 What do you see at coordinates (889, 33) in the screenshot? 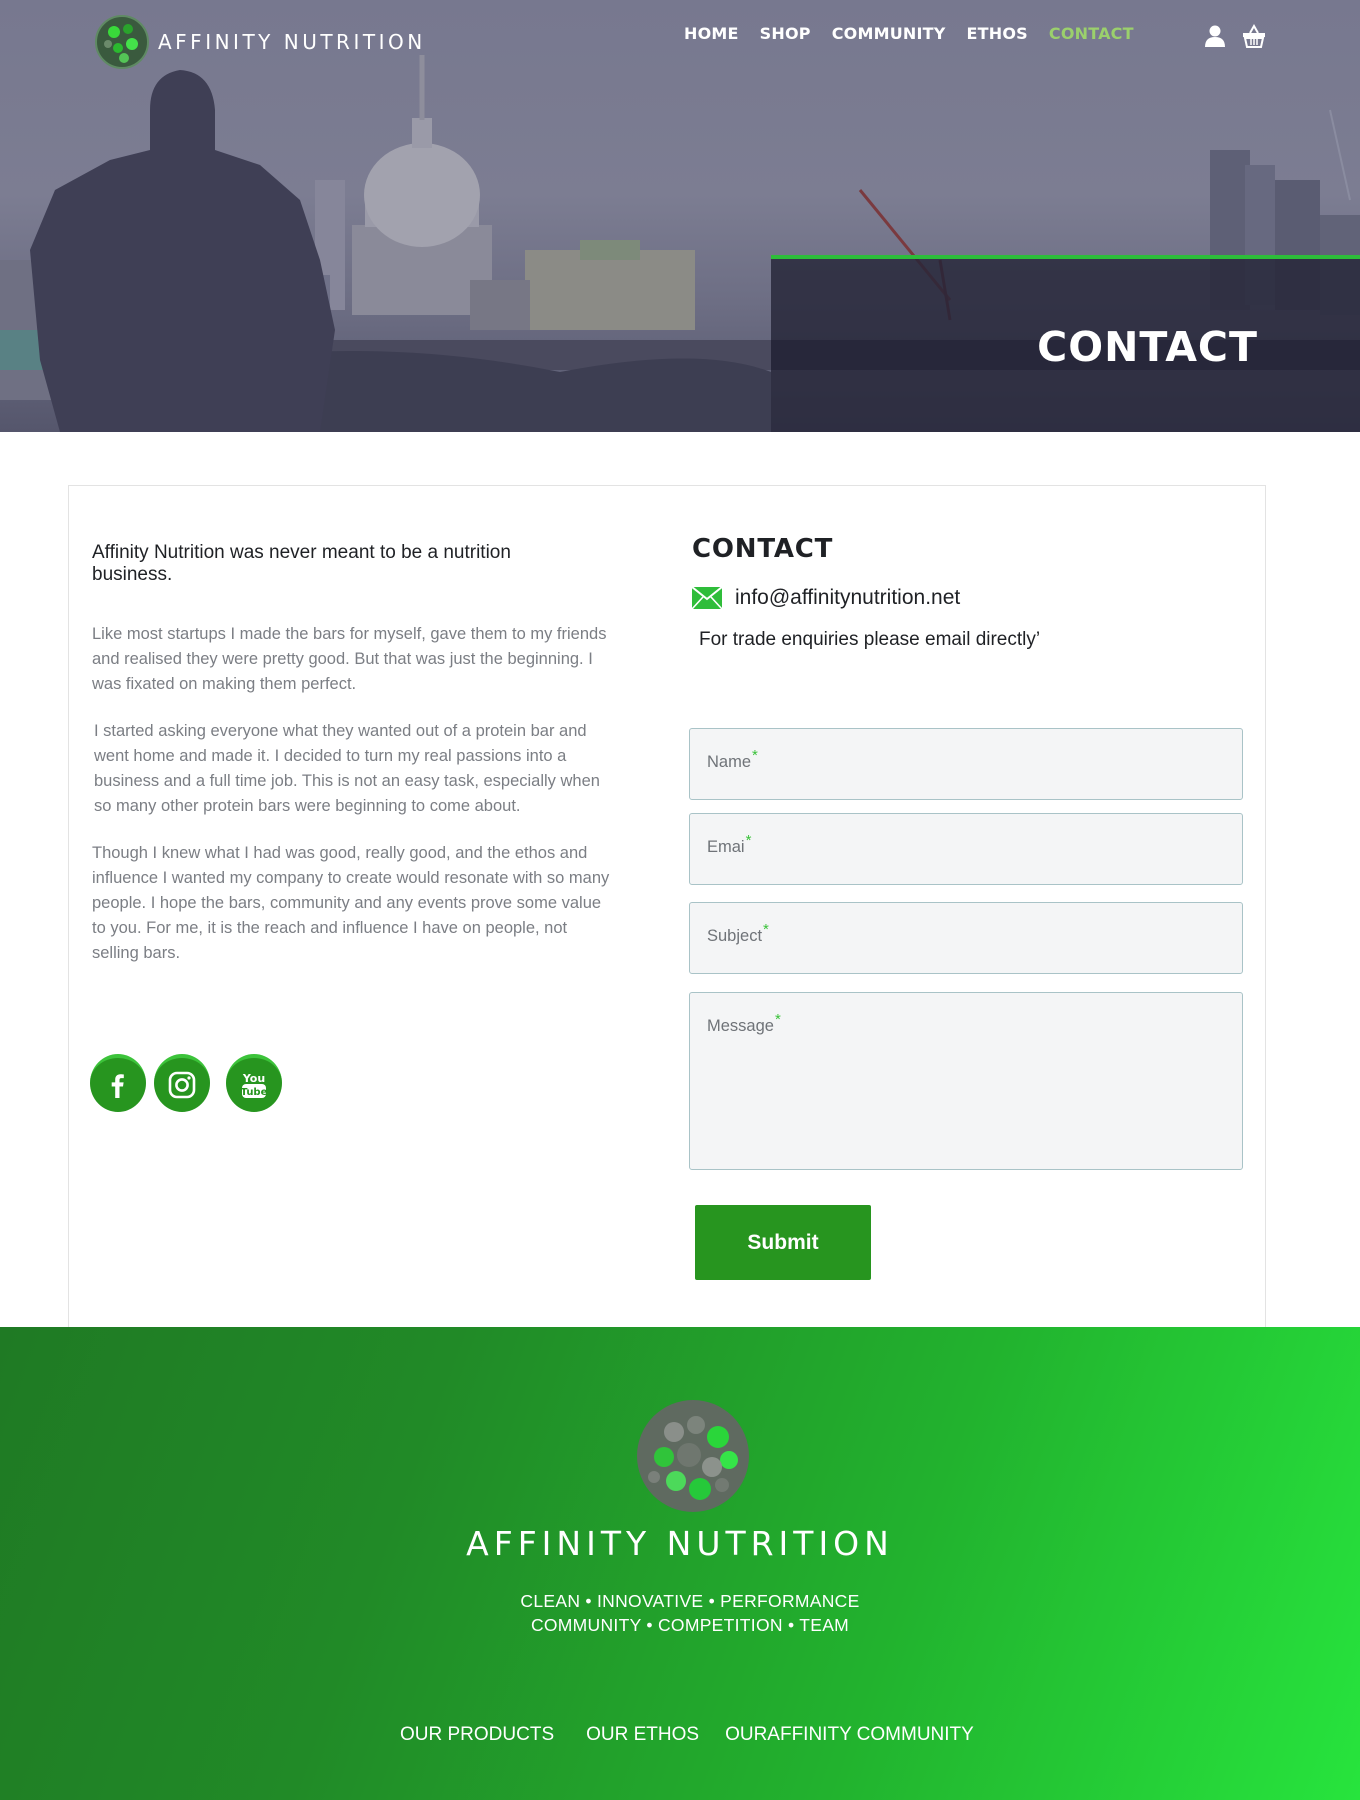
I see `nav-community: COMMUNITY` at bounding box center [889, 33].